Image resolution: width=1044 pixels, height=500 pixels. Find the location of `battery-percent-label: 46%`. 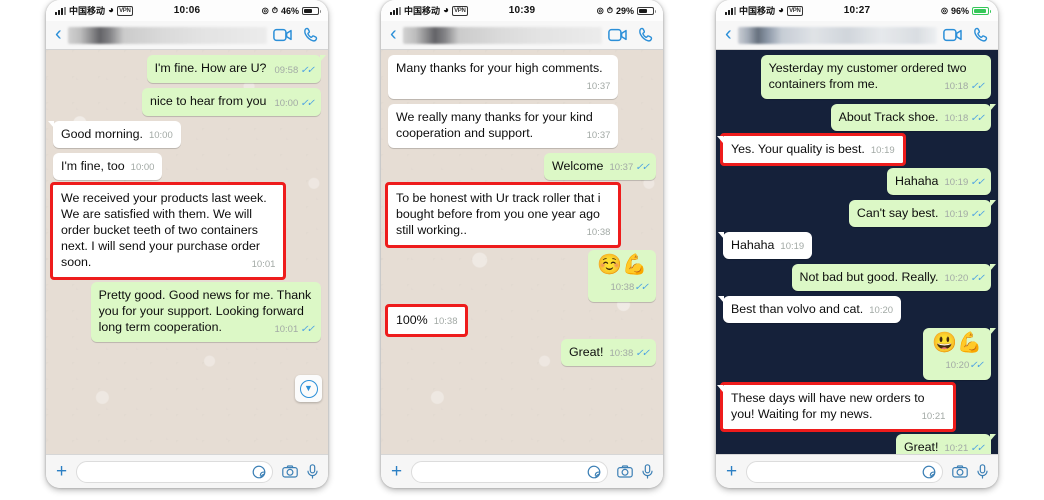

battery-percent-label: 46% is located at coordinates (289, 10).